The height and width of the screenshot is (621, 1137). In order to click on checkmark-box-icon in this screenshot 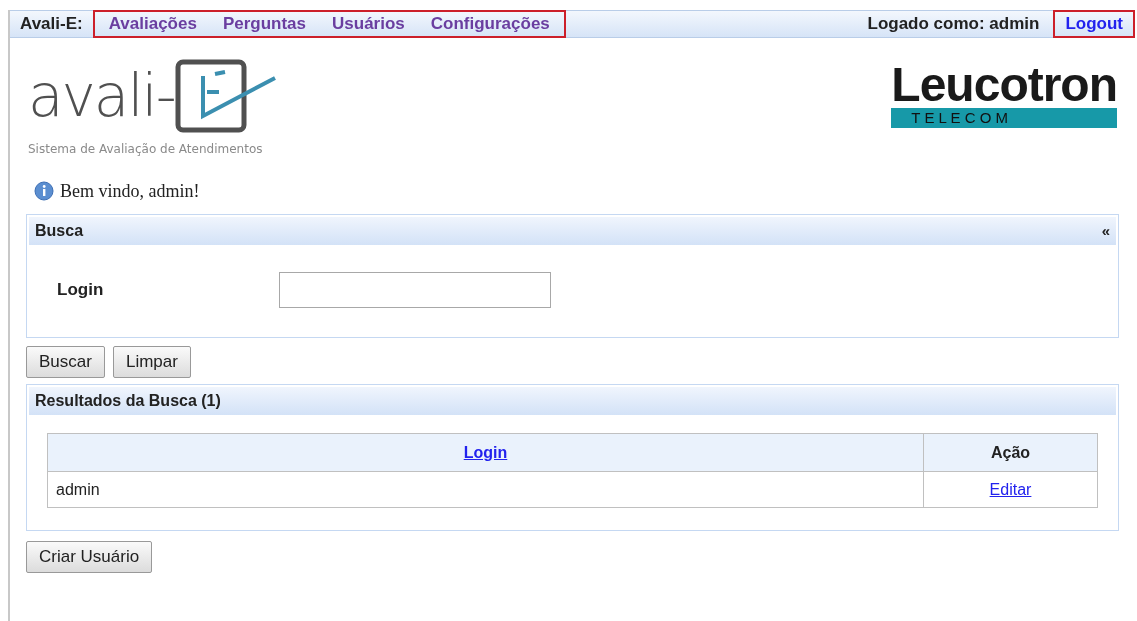, I will do `click(226, 96)`.